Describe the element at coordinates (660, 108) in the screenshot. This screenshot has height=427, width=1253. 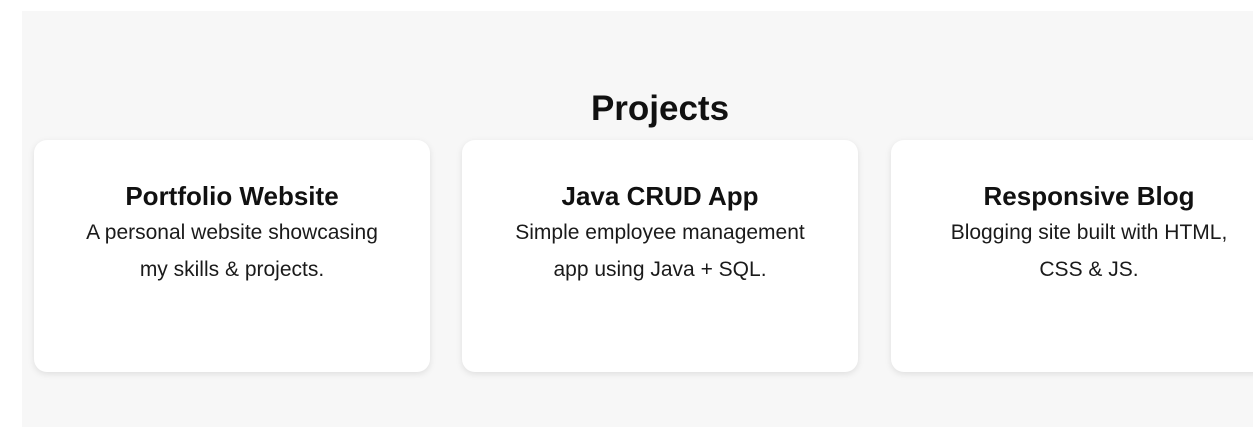
I see `projects-heading: Projects` at that location.